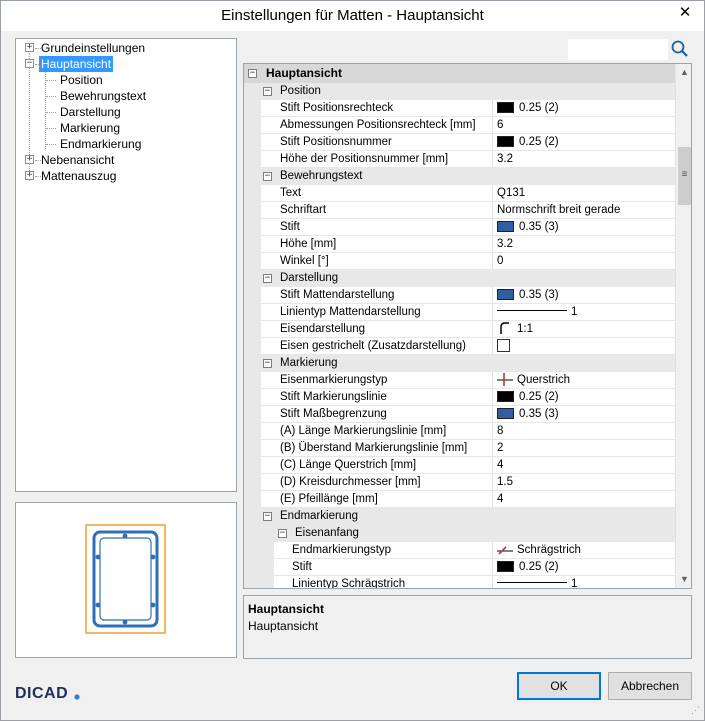 Image resolution: width=705 pixels, height=721 pixels. I want to click on checkbox, so click(503, 345).